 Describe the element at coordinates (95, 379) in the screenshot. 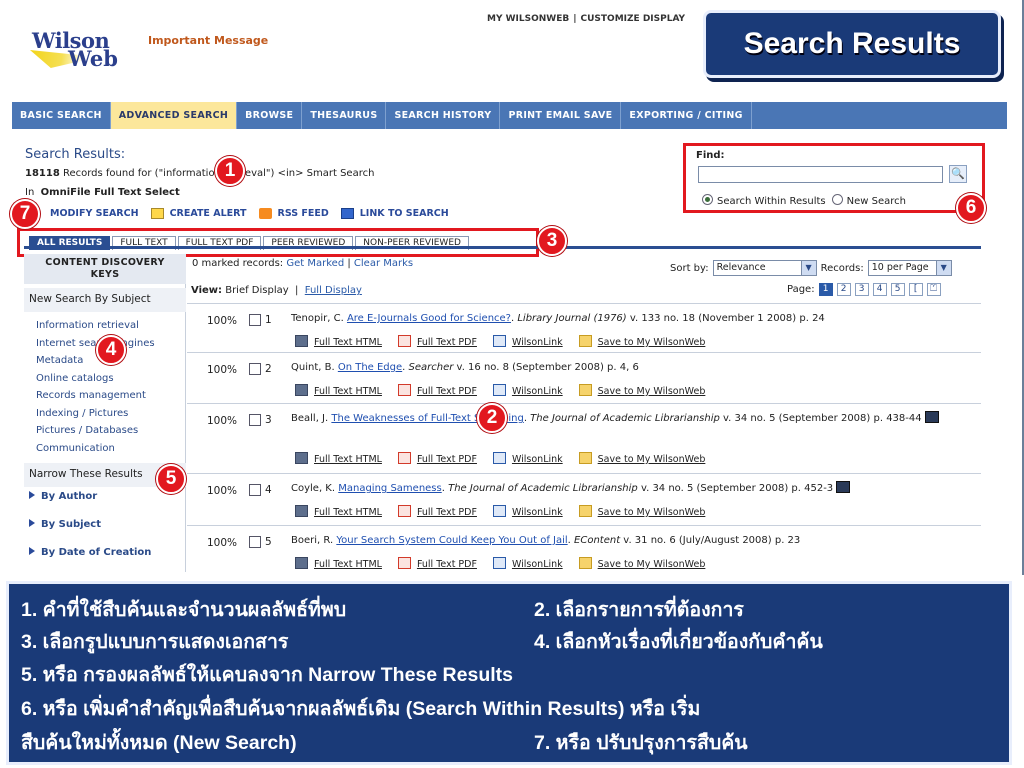

I see `subject-online-catalogs: Online catalogs` at that location.